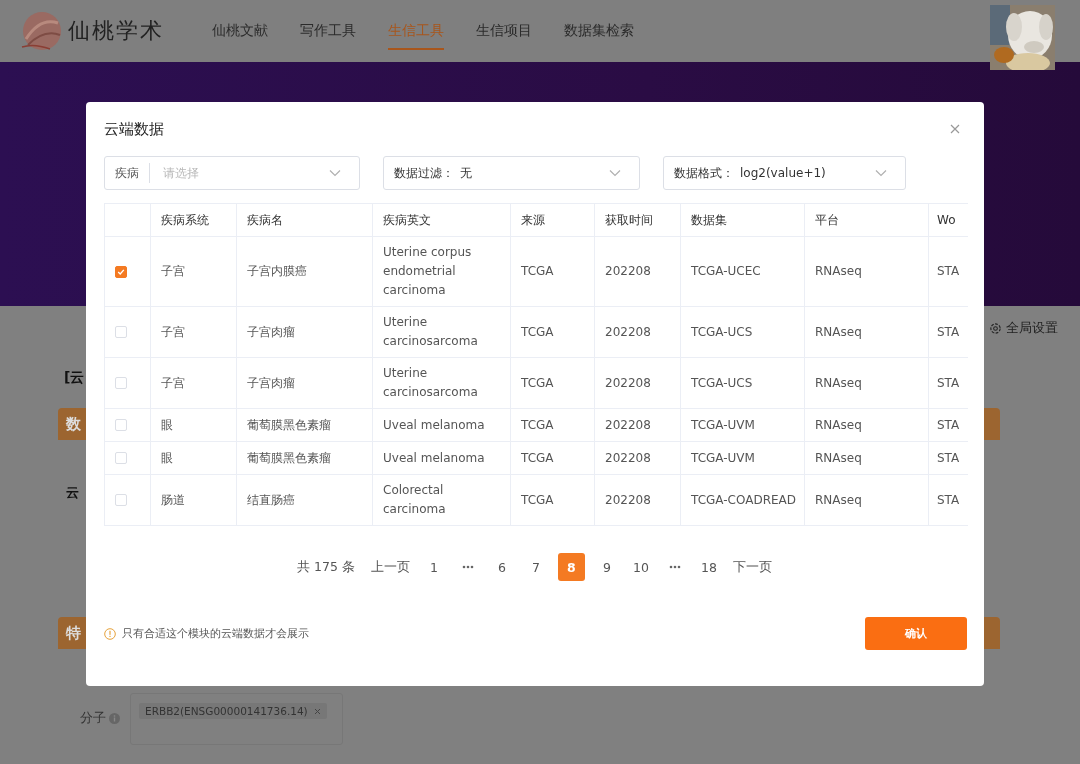 This screenshot has width=1080, height=764. Describe the element at coordinates (134, 129) in the screenshot. I see `dialog-title: 云端数据` at that location.